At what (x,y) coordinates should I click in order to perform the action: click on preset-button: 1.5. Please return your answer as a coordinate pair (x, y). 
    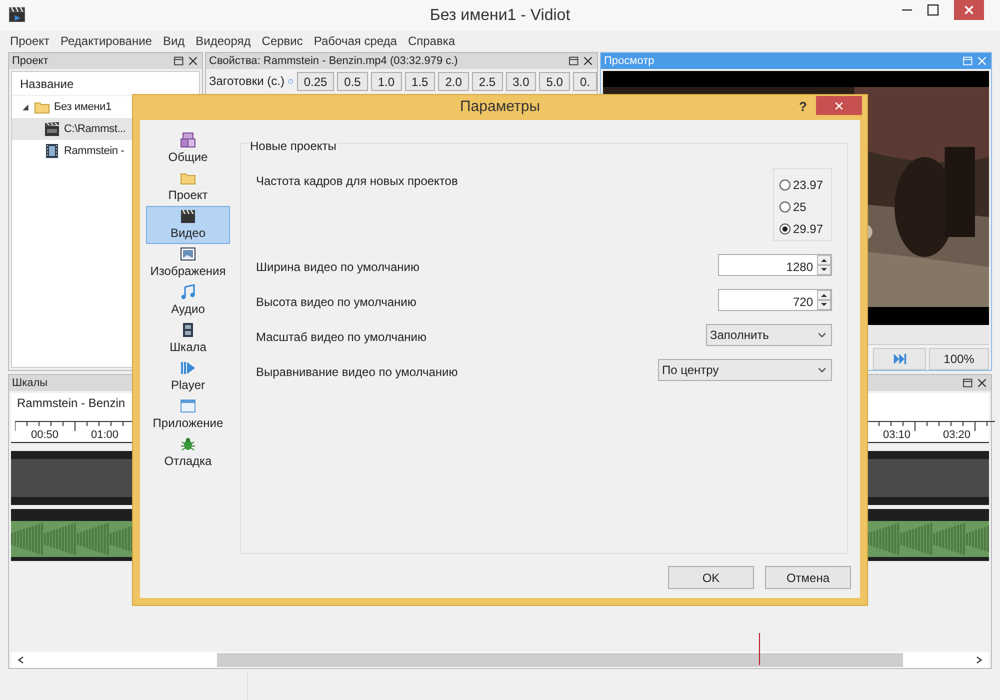
    Looking at the image, I should click on (420, 81).